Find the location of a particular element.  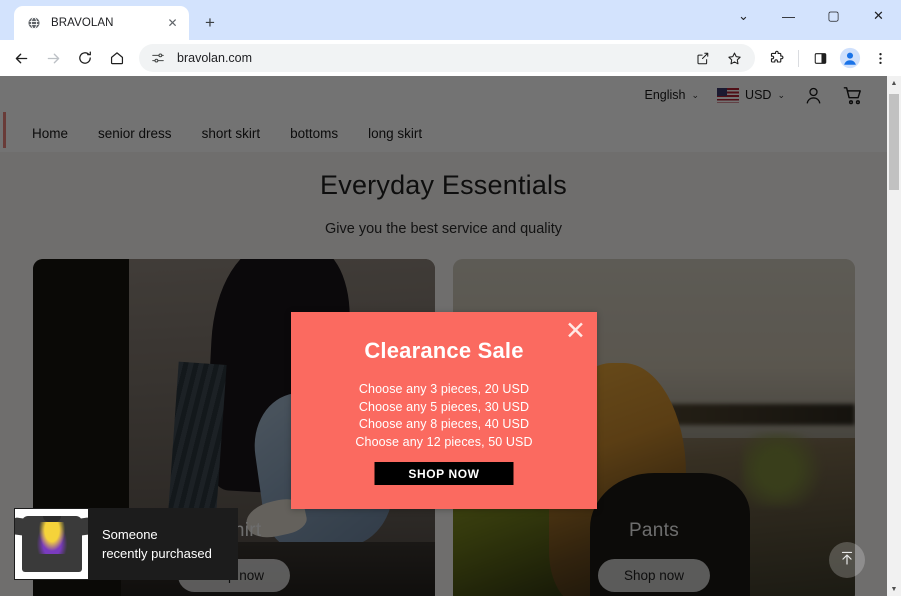

tshirt-graphic is located at coordinates (51, 538).